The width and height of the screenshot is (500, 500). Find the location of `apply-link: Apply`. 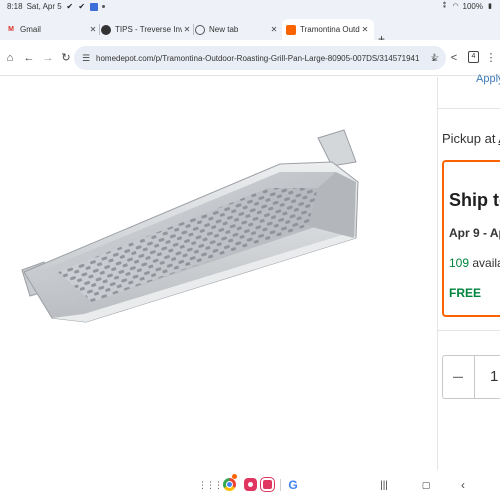

apply-link: Apply is located at coordinates (488, 79).